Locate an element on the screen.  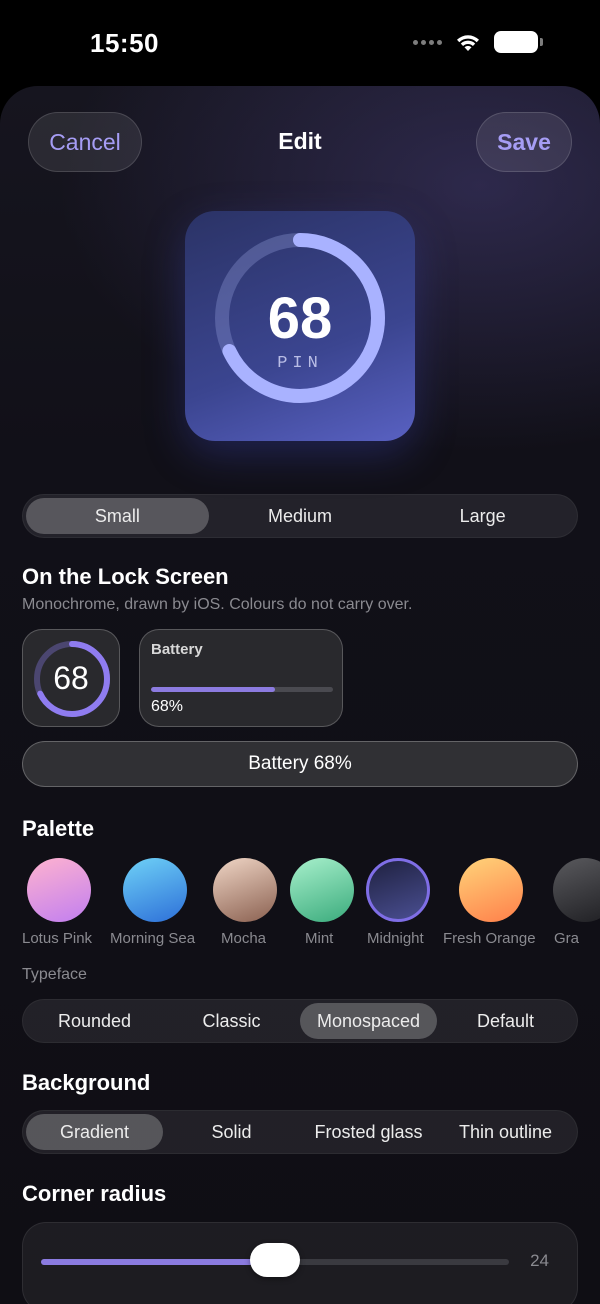
background-option-frosted-glass: Frosted glass is located at coordinates (368, 1132).